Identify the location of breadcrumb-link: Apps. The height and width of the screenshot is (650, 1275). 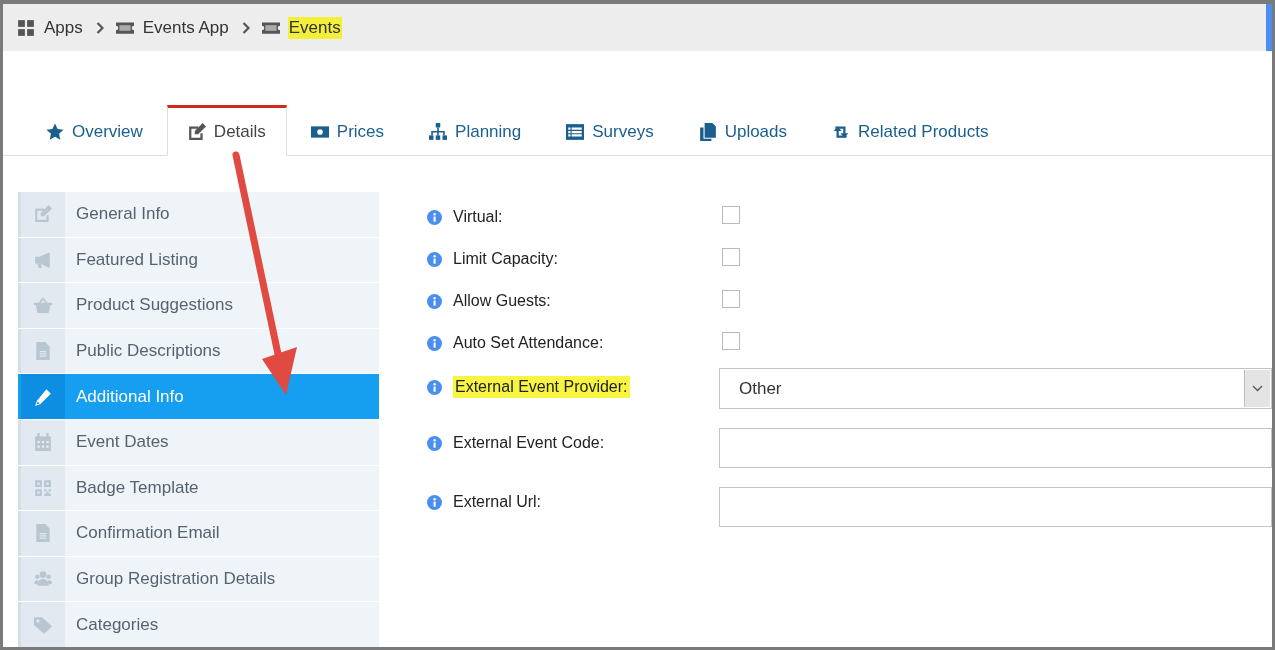
(63, 27).